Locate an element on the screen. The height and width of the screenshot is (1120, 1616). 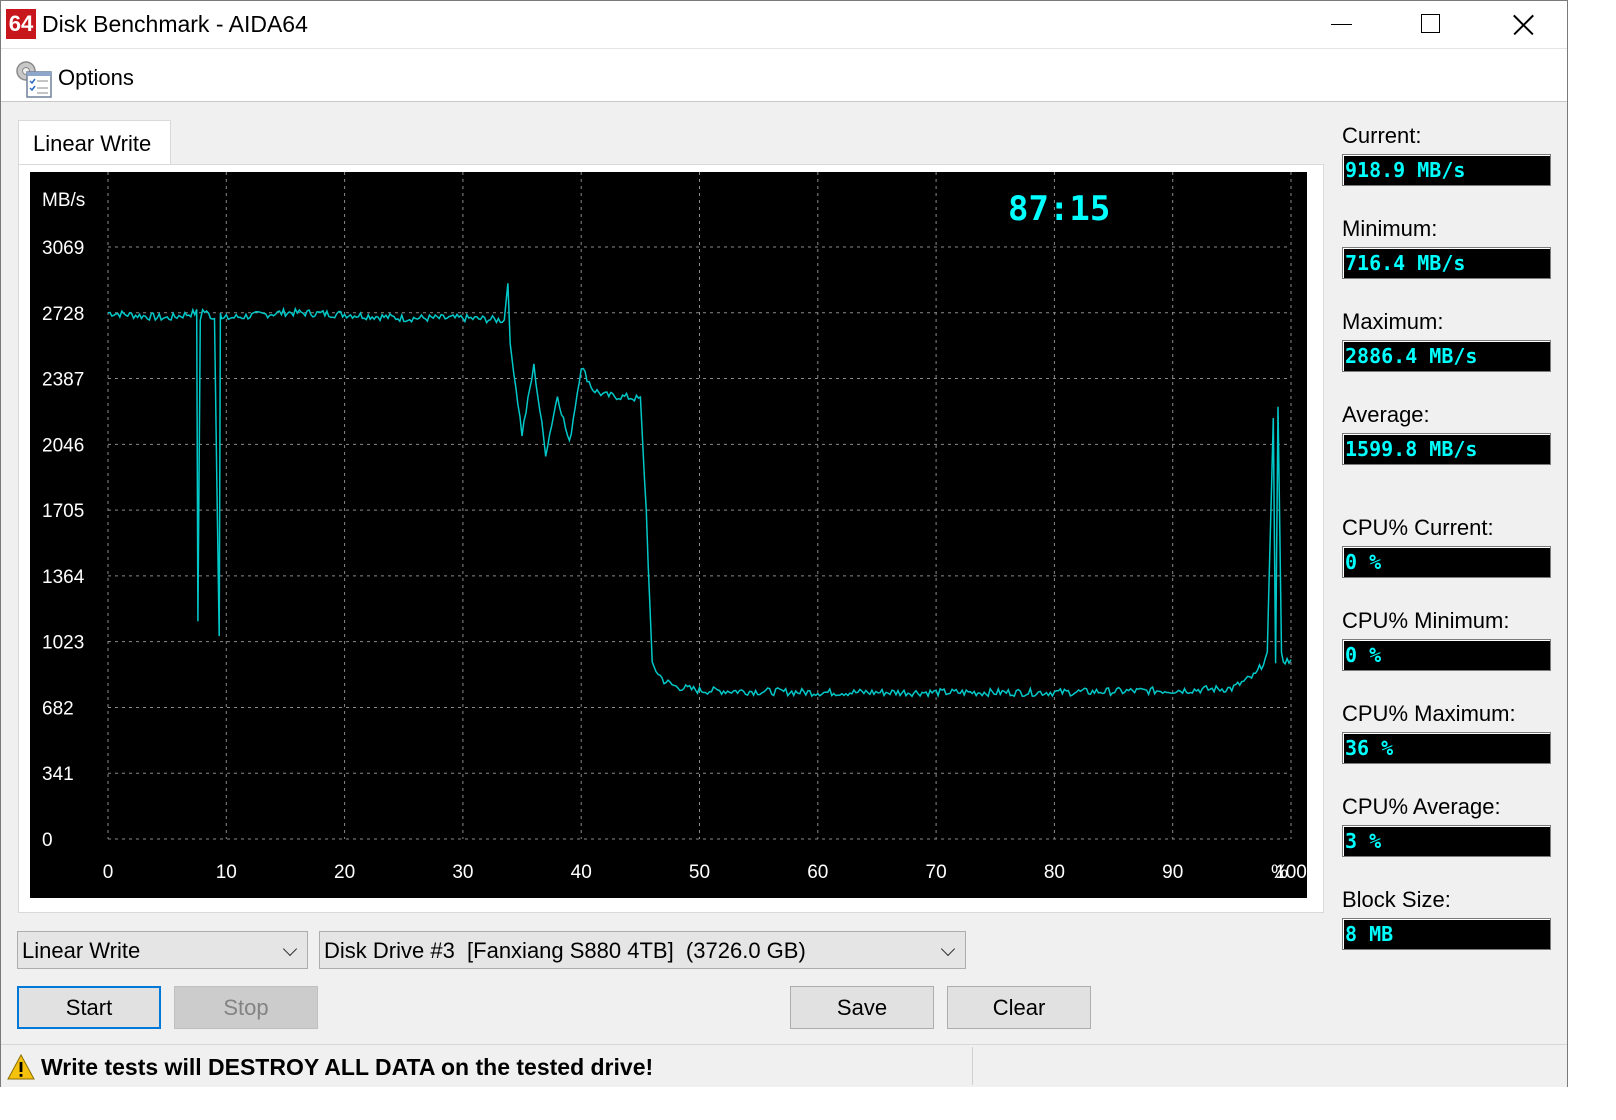
stop-button: Stop is located at coordinates (246, 1007).